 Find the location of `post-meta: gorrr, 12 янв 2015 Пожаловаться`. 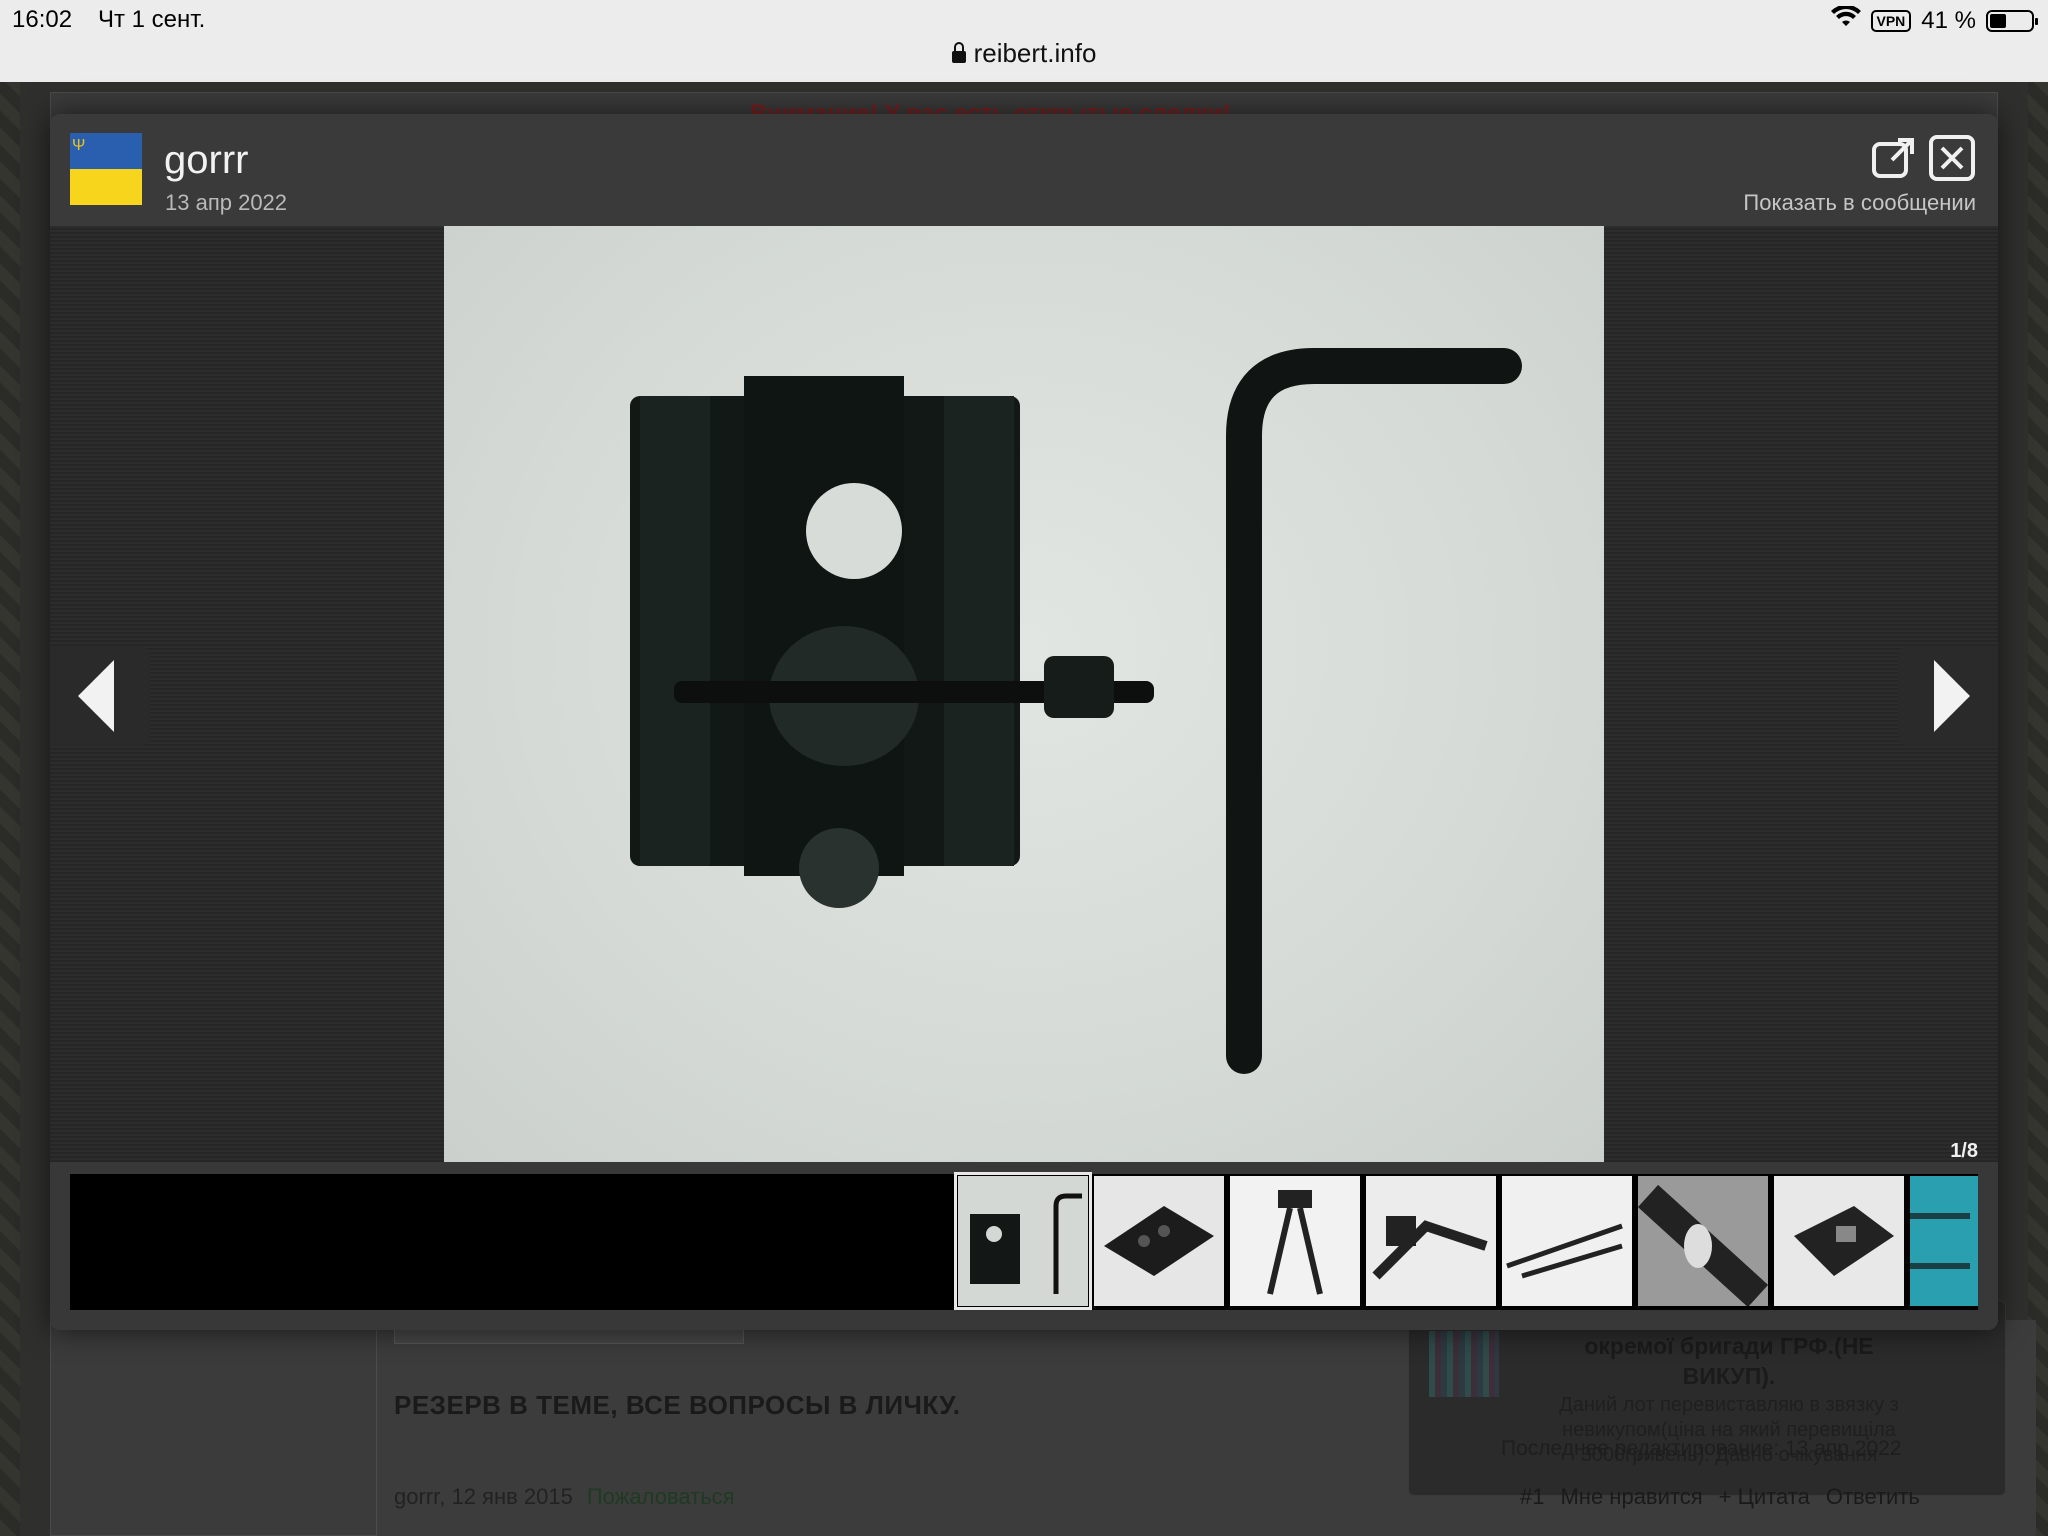

post-meta: gorrr, 12 янв 2015 Пожаловаться is located at coordinates (564, 1497).